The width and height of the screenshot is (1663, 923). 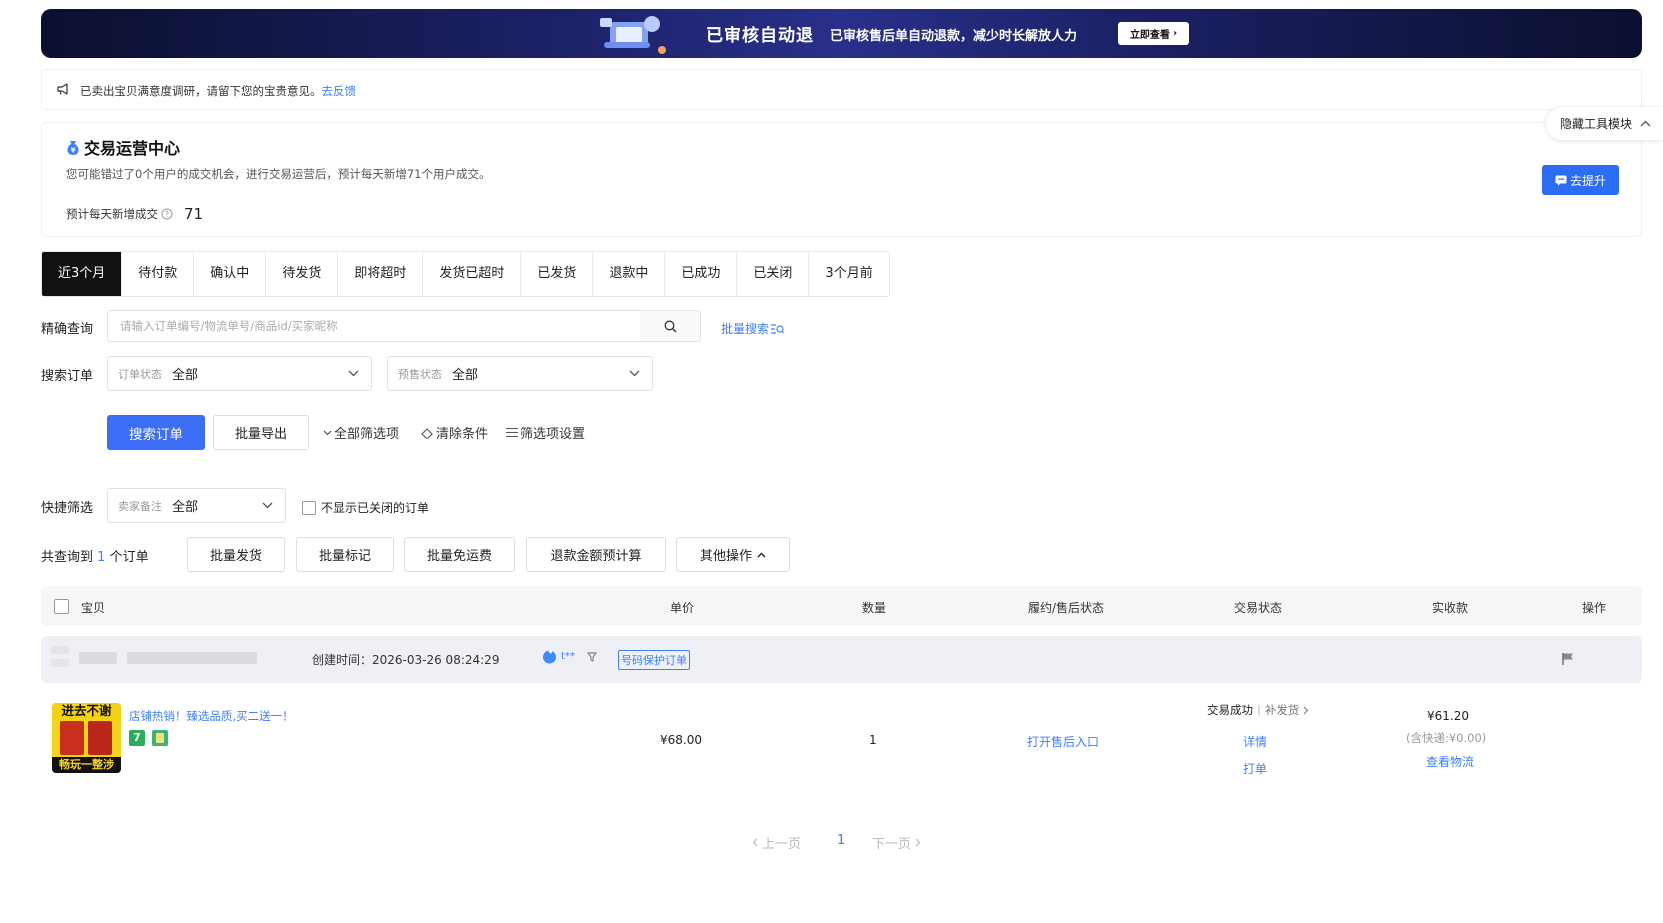 What do you see at coordinates (874, 608) in the screenshot?
I see `col-quantity: 数量` at bounding box center [874, 608].